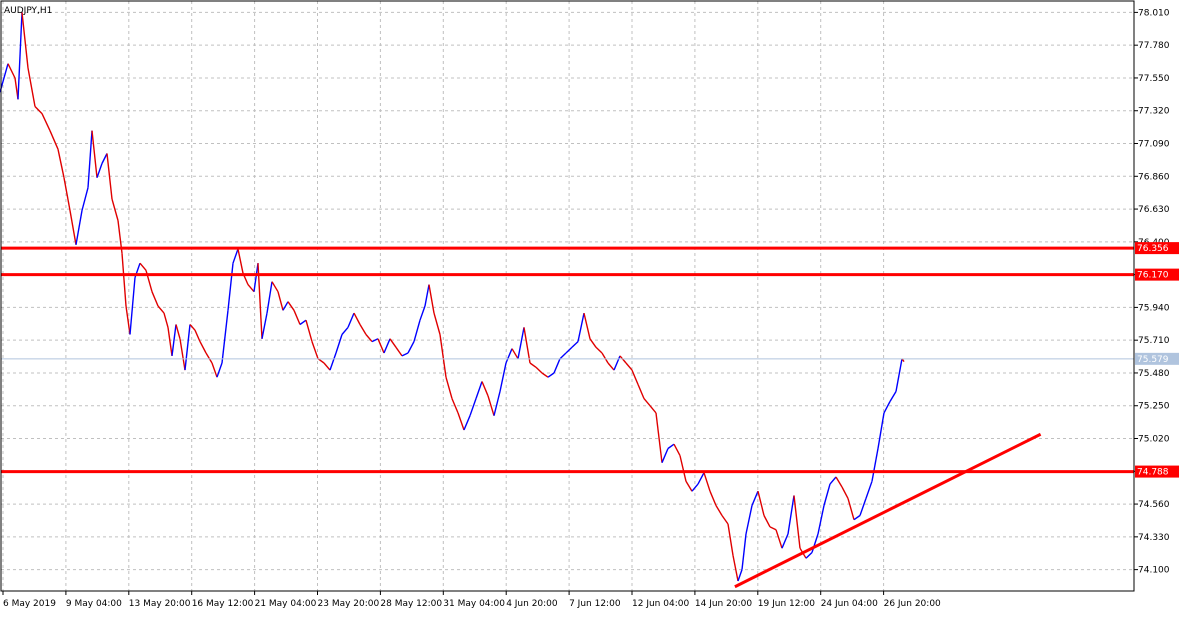  I want to click on y-tick-label: 75.480, so click(1154, 374).